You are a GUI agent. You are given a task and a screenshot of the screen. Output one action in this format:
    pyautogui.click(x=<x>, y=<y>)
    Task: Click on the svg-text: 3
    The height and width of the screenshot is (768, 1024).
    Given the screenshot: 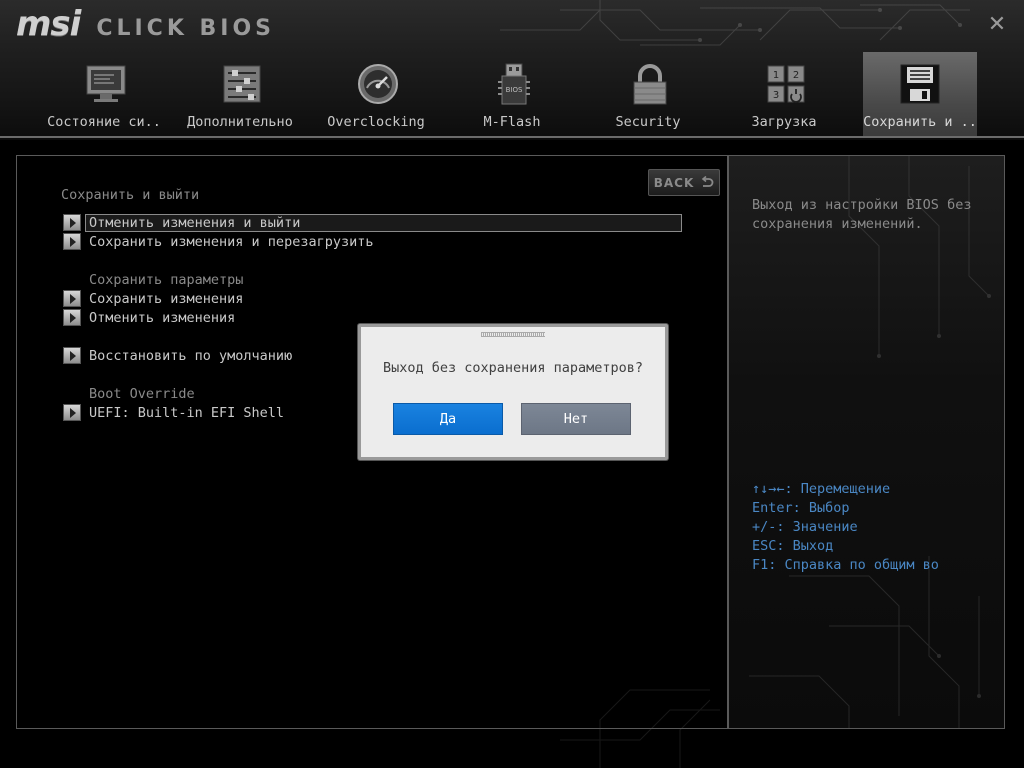 What is the action you would take?
    pyautogui.click(x=776, y=95)
    